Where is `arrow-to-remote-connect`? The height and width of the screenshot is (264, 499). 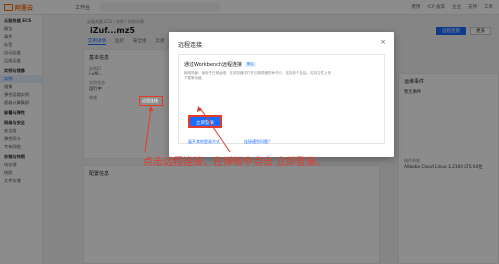 arrow-to-remote-connect is located at coordinates (148, 130).